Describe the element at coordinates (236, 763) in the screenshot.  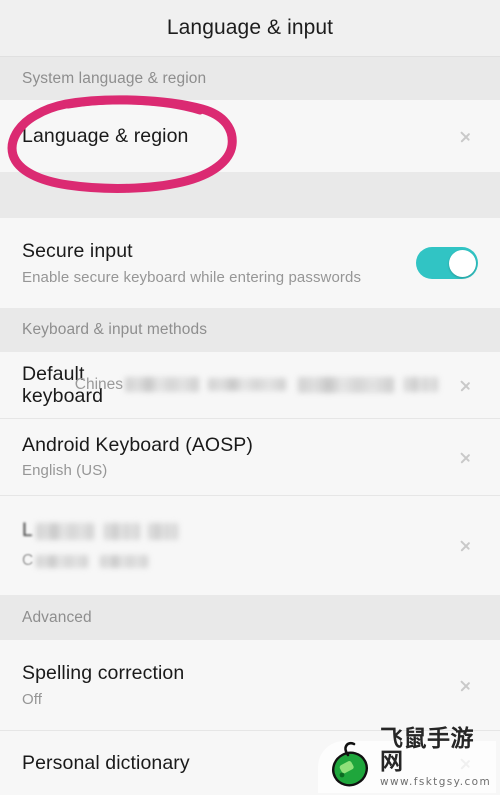
I see `row-text: Personal dictionary` at that location.